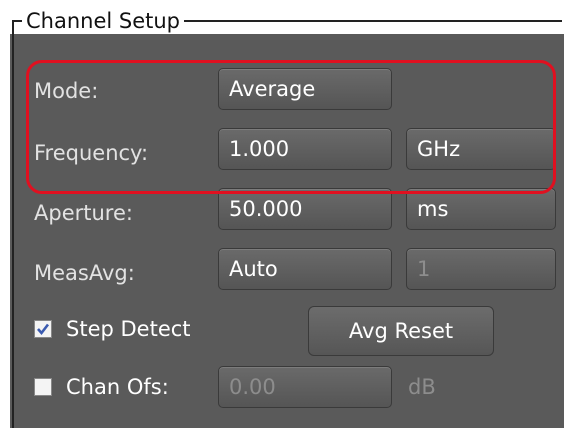  I want to click on chan-ofs-unit: dB, so click(422, 387).